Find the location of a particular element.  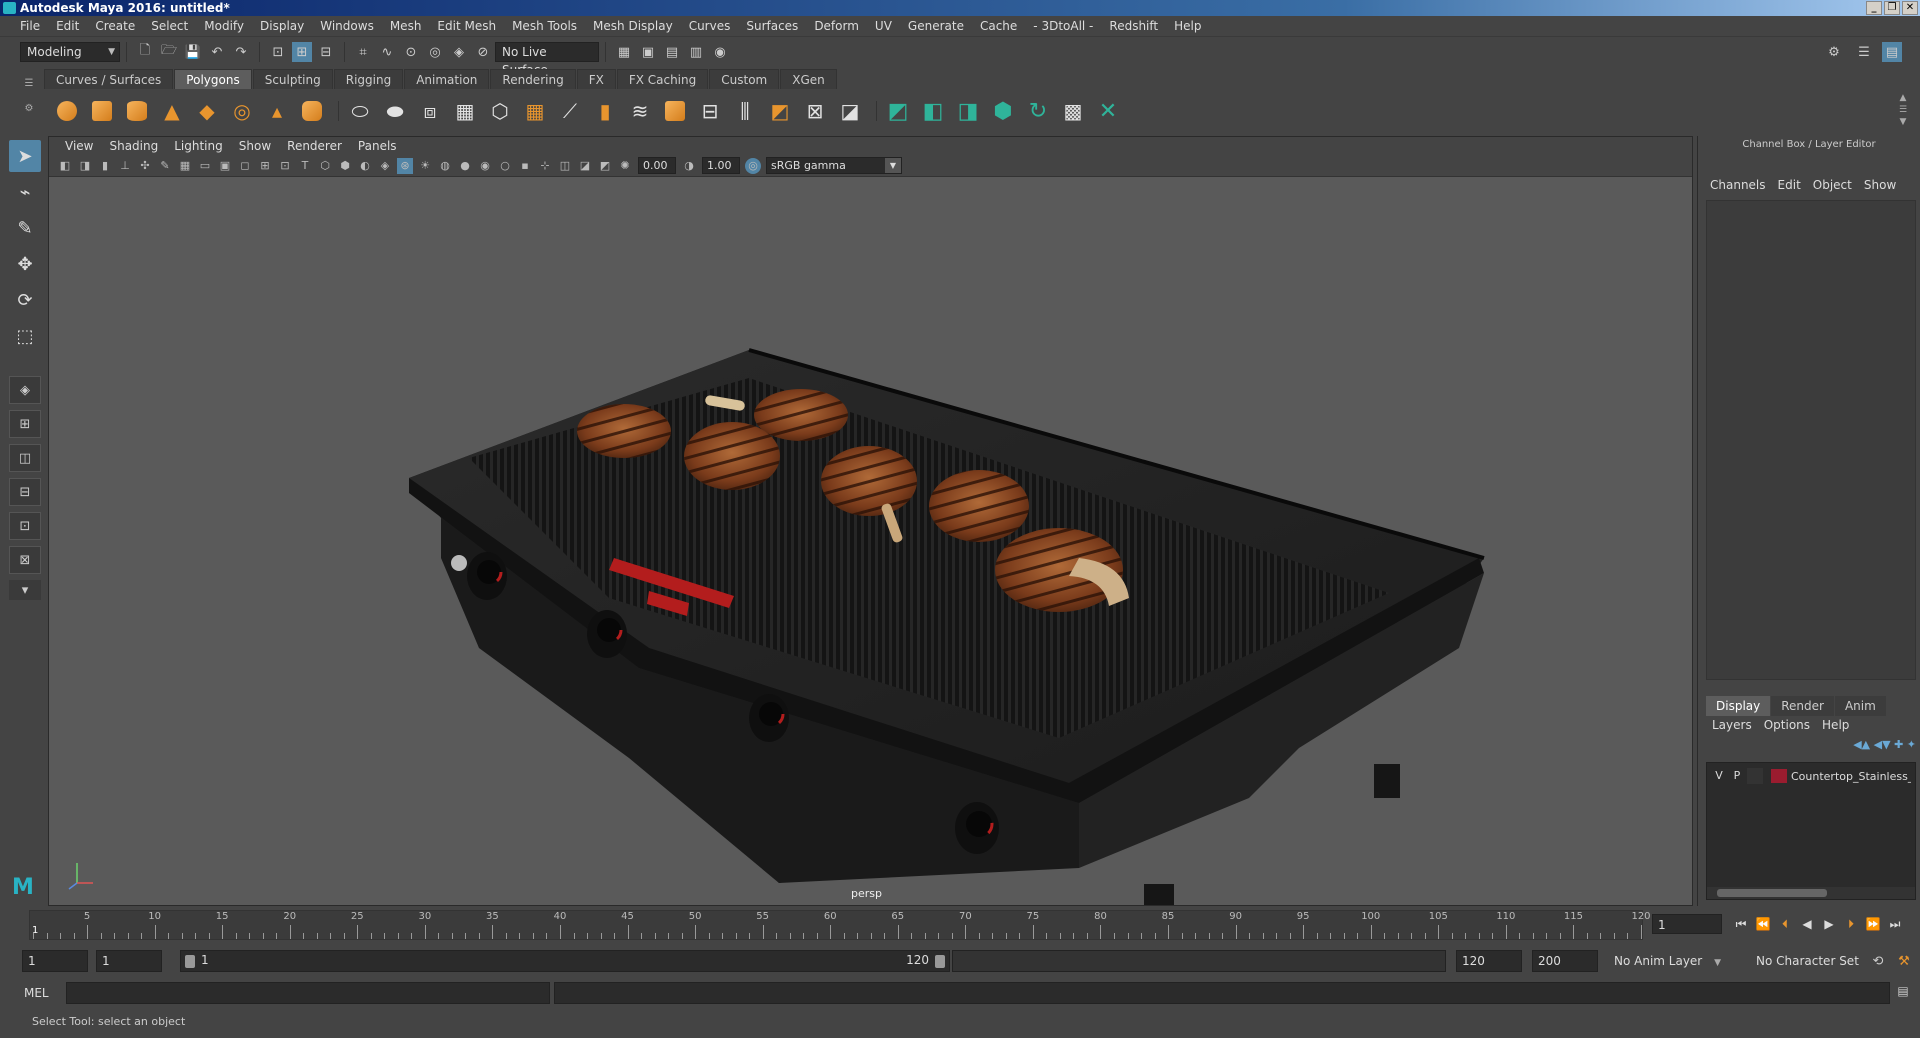

menu-mesh: Mesh is located at coordinates (406, 26).